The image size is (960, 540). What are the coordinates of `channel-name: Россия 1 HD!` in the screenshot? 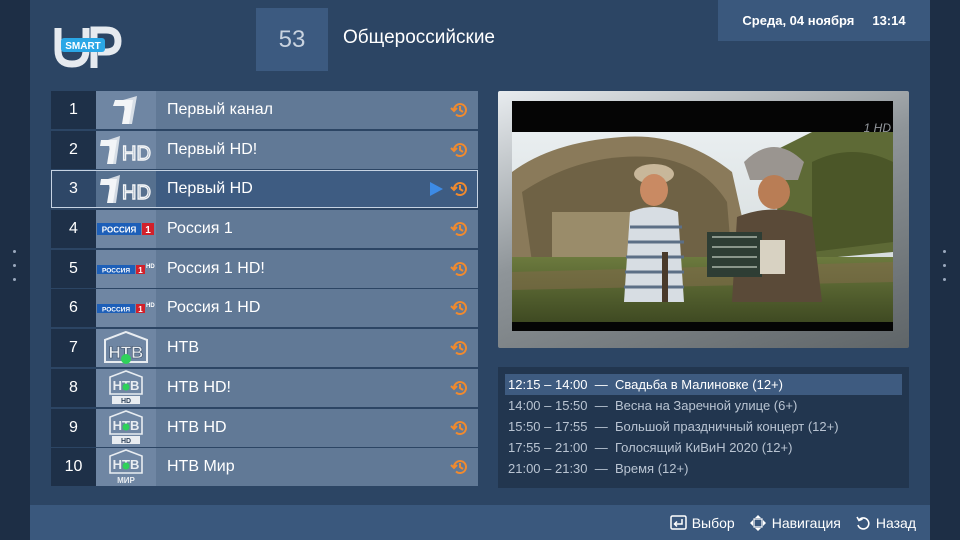 It's located at (216, 268).